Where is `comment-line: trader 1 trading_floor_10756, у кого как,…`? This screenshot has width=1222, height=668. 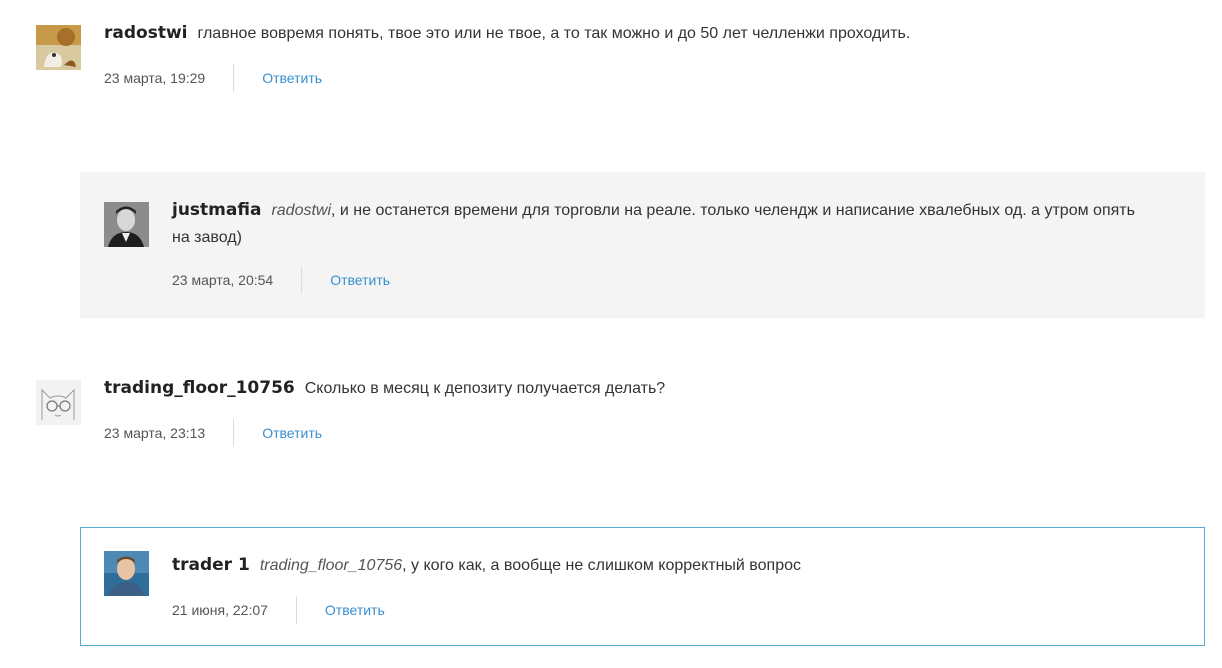 comment-line: trader 1 trading_floor_10756, у кого как,… is located at coordinates (677, 565).